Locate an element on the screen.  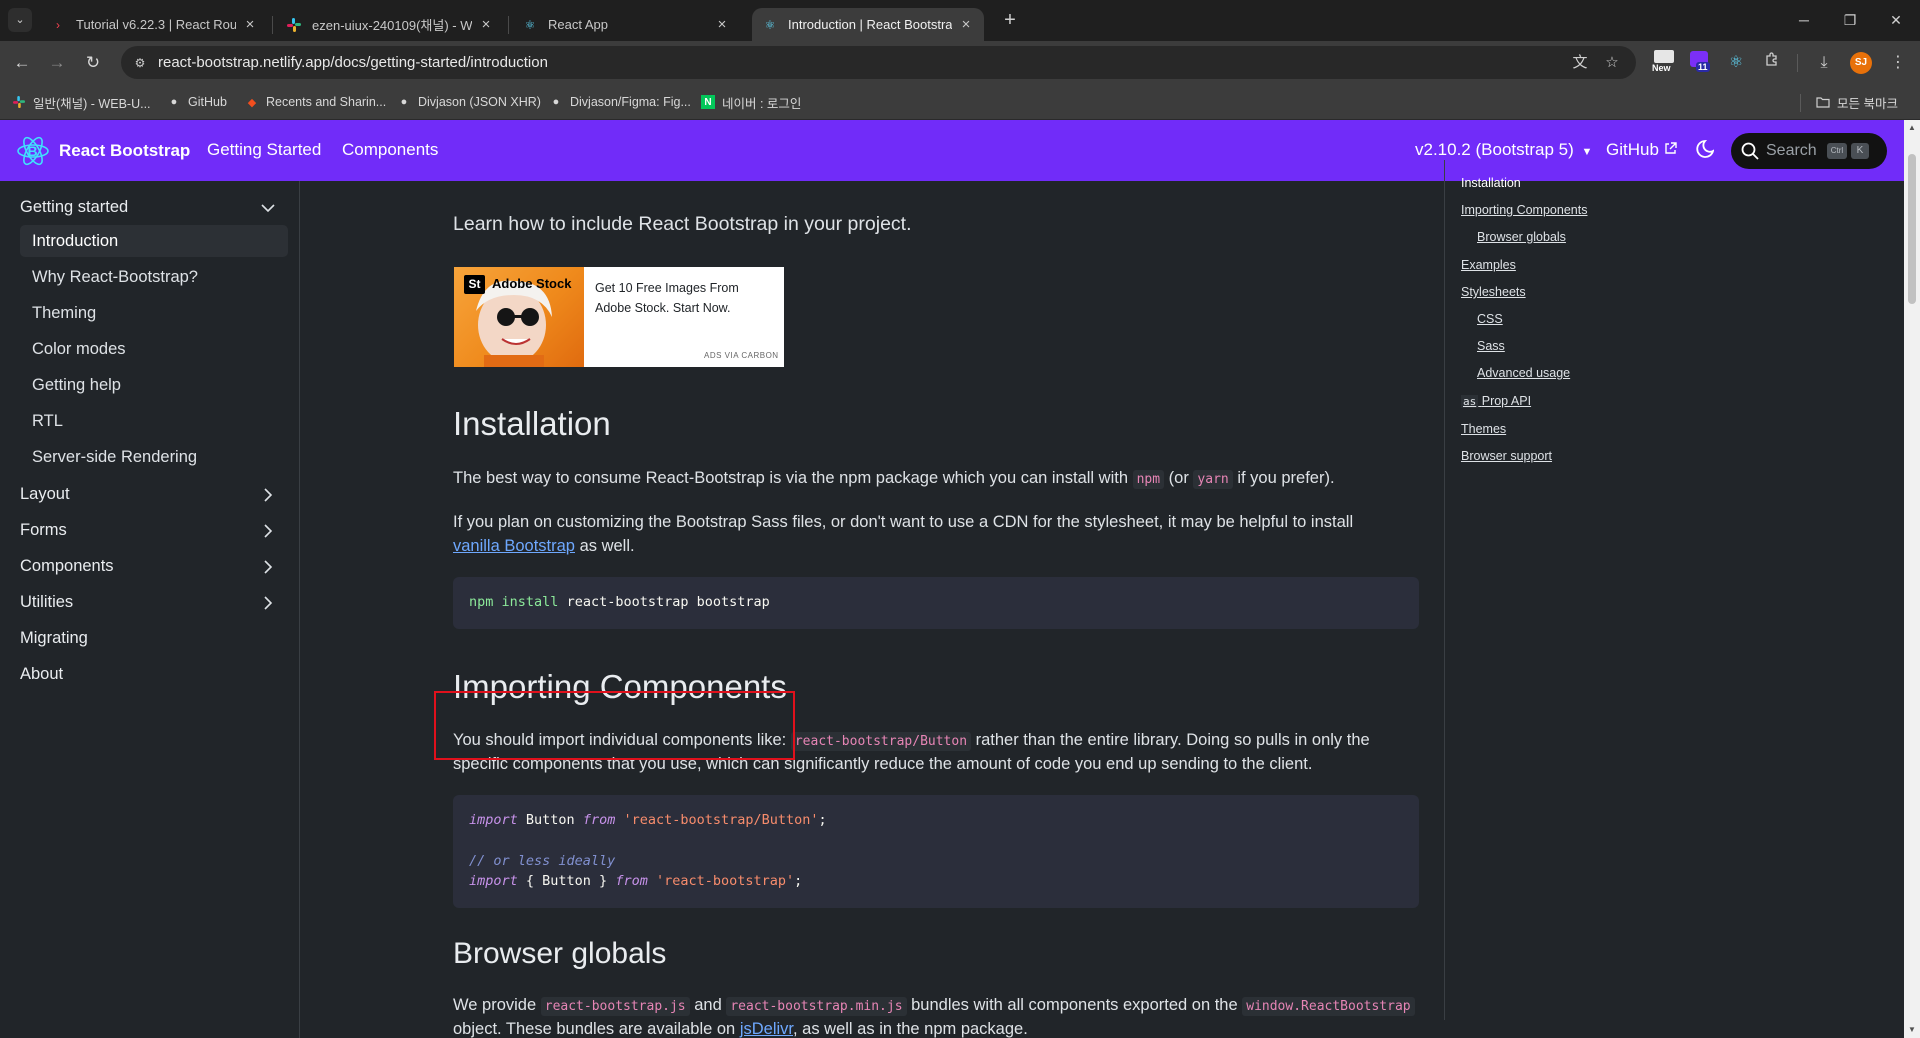
sidebar-group-layout: Layout is located at coordinates (45, 494).